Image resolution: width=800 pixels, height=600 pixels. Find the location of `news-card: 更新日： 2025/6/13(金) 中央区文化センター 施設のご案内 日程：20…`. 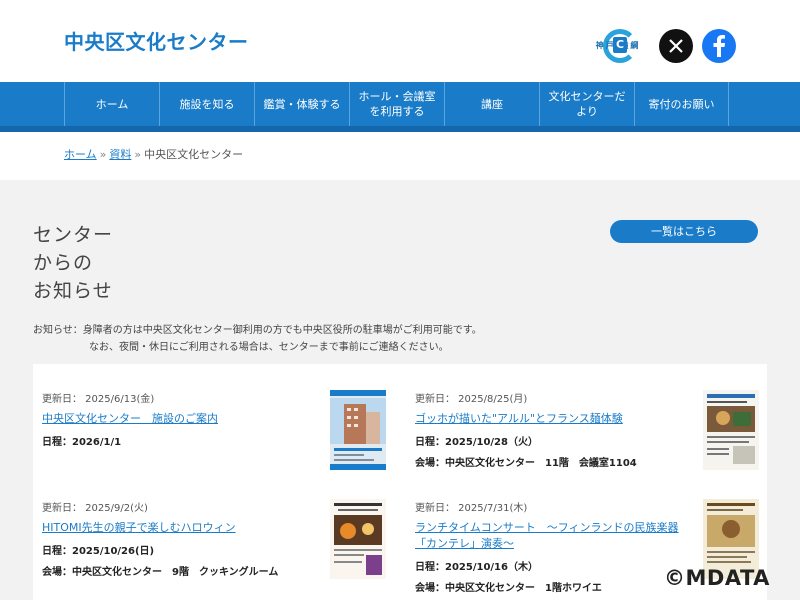

news-card: 更新日： 2025/6/13(金) 中央区文化センター 施設のご案内 日程：20… is located at coordinates (182, 419).